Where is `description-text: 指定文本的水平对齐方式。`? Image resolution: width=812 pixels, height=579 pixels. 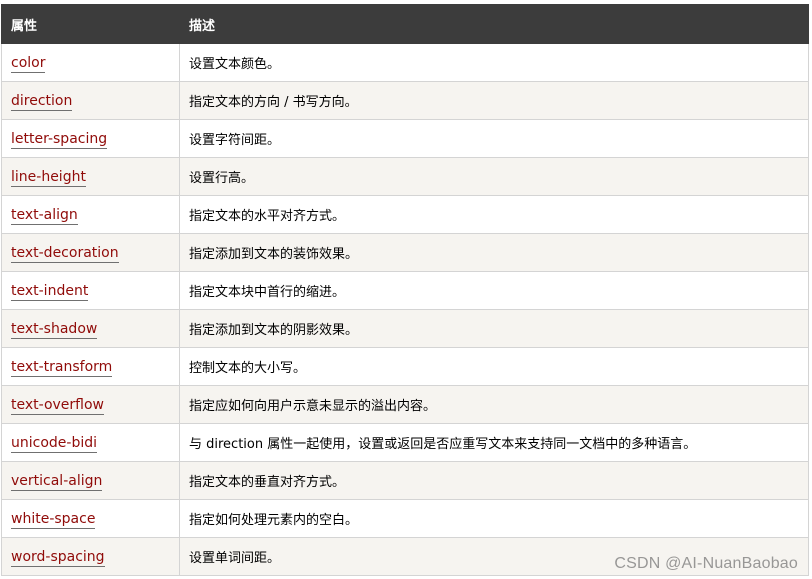 description-text: 指定文本的水平对齐方式。 is located at coordinates (267, 216).